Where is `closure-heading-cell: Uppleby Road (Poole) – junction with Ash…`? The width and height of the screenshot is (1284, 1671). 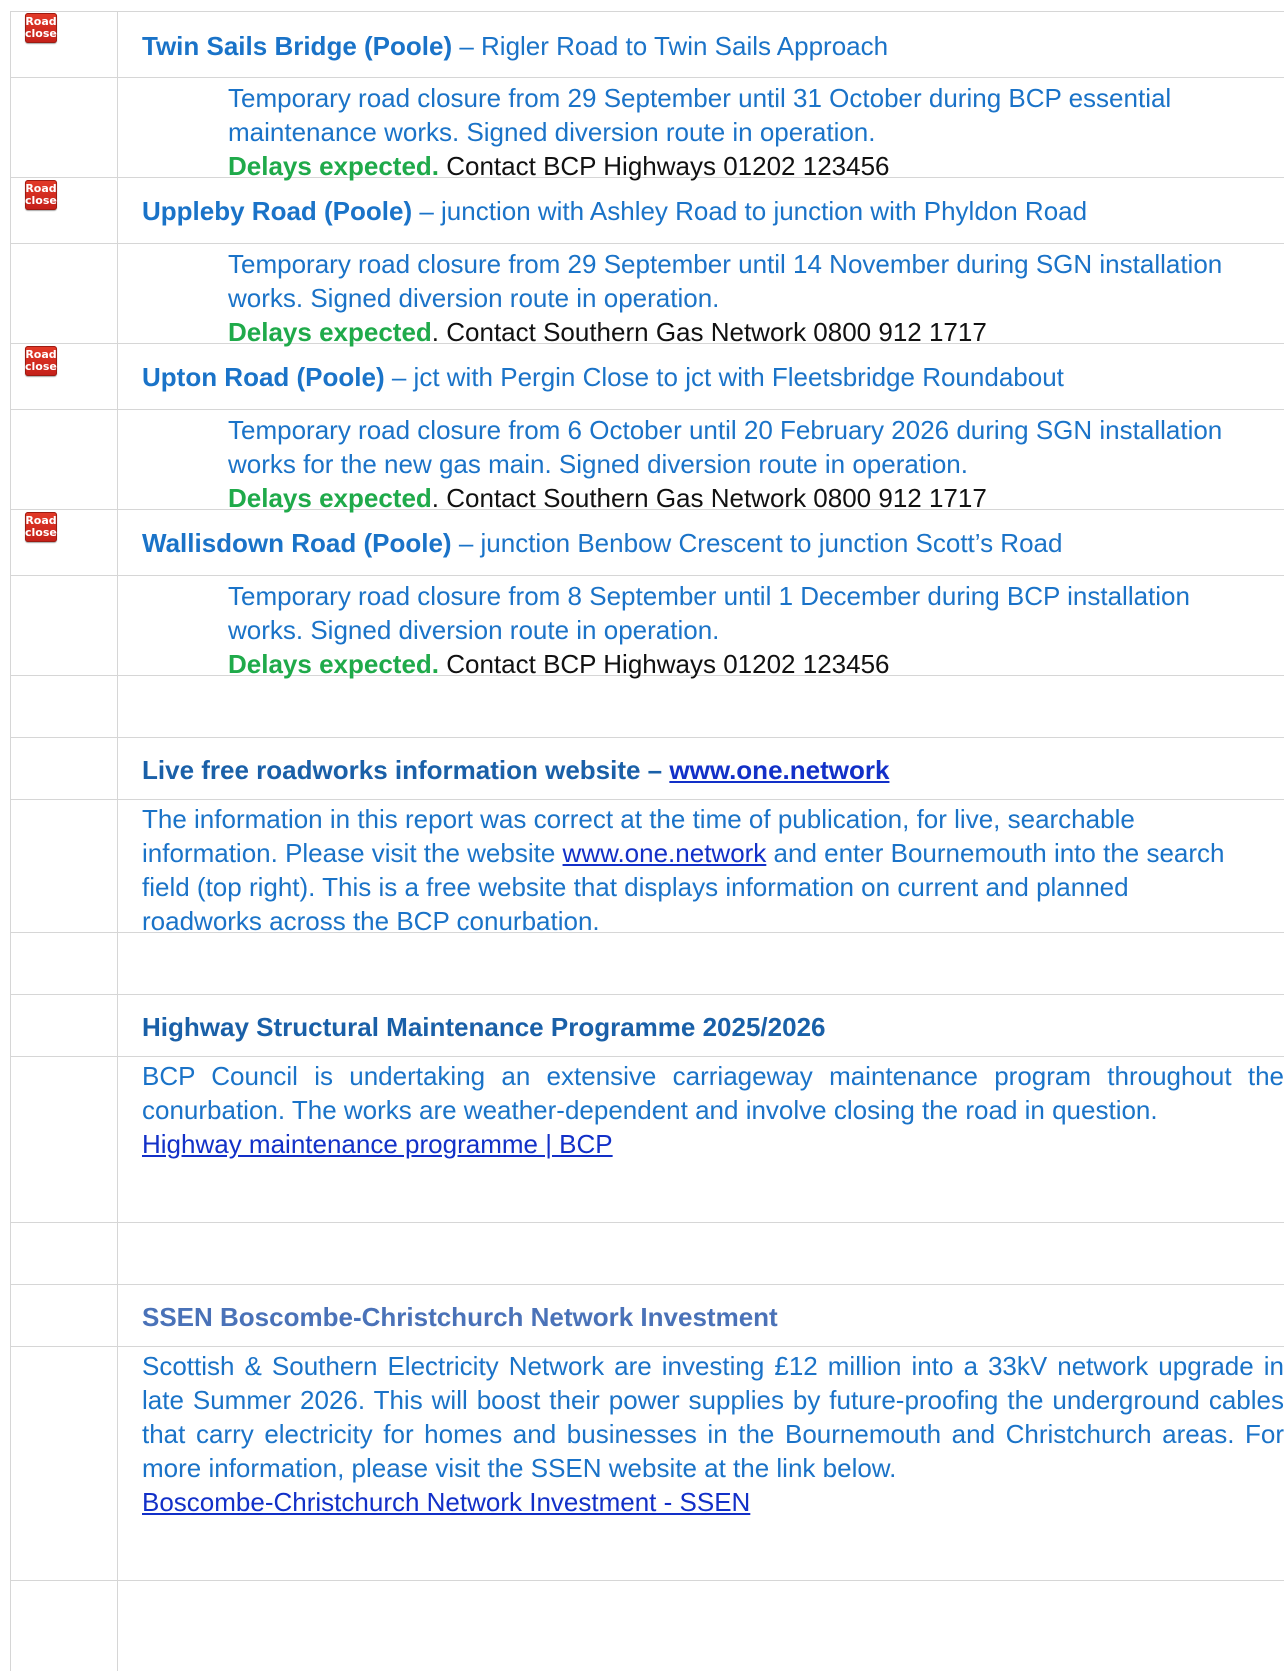
closure-heading-cell: Uppleby Road (Poole) – junction with Ash… is located at coordinates (701, 210).